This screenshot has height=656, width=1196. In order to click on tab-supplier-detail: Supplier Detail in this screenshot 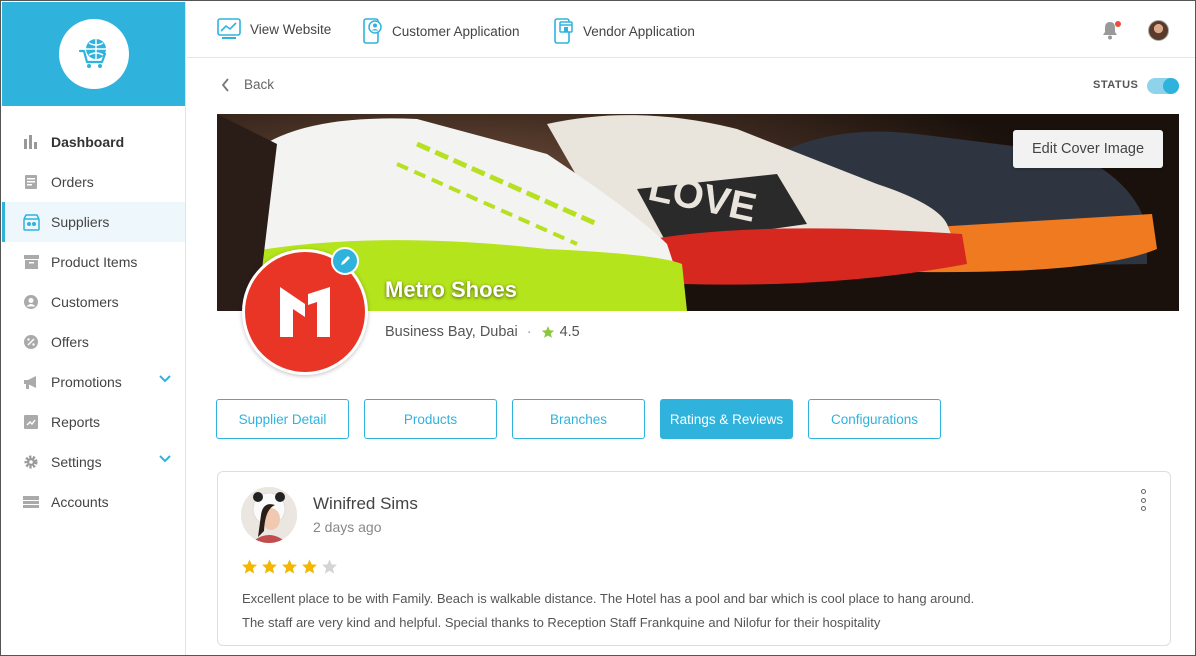, I will do `click(282, 419)`.